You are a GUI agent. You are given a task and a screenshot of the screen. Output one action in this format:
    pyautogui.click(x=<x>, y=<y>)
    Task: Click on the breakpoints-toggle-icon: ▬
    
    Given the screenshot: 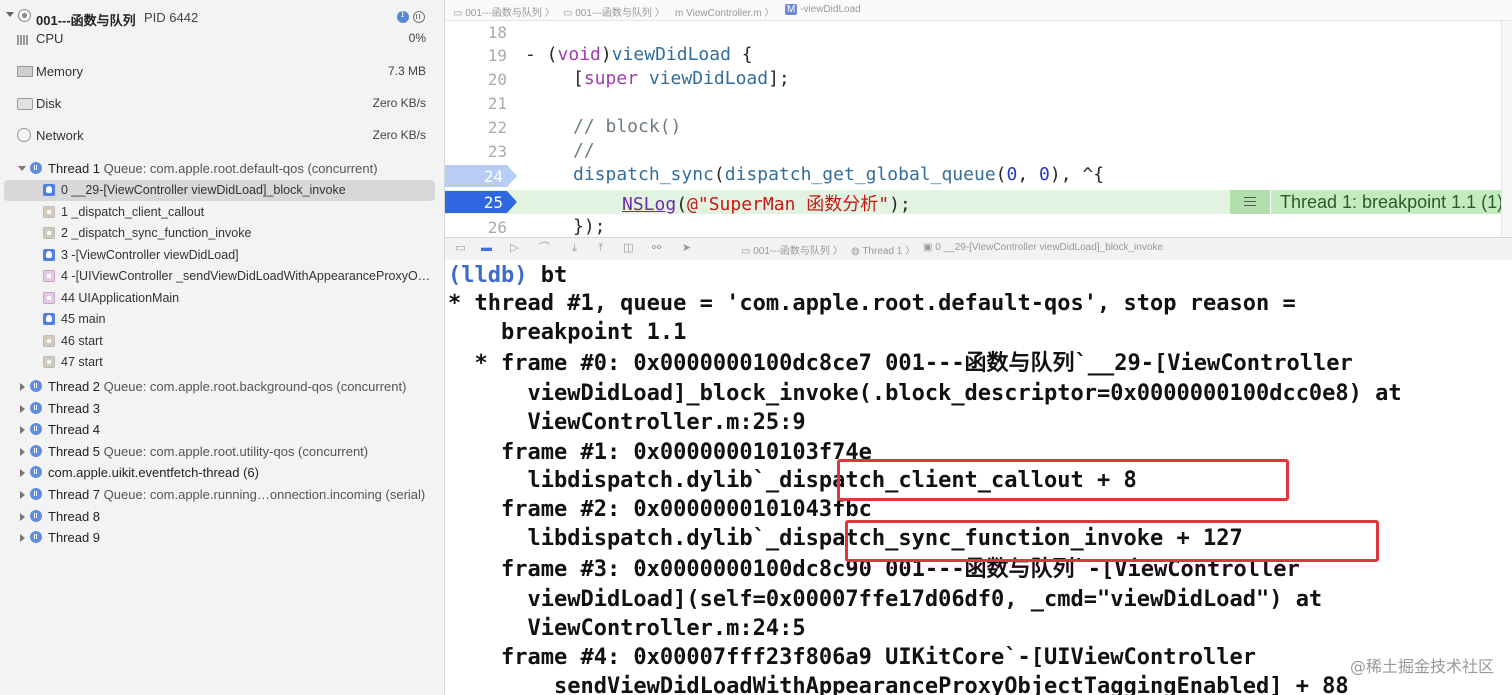 What is the action you would take?
    pyautogui.click(x=486, y=248)
    